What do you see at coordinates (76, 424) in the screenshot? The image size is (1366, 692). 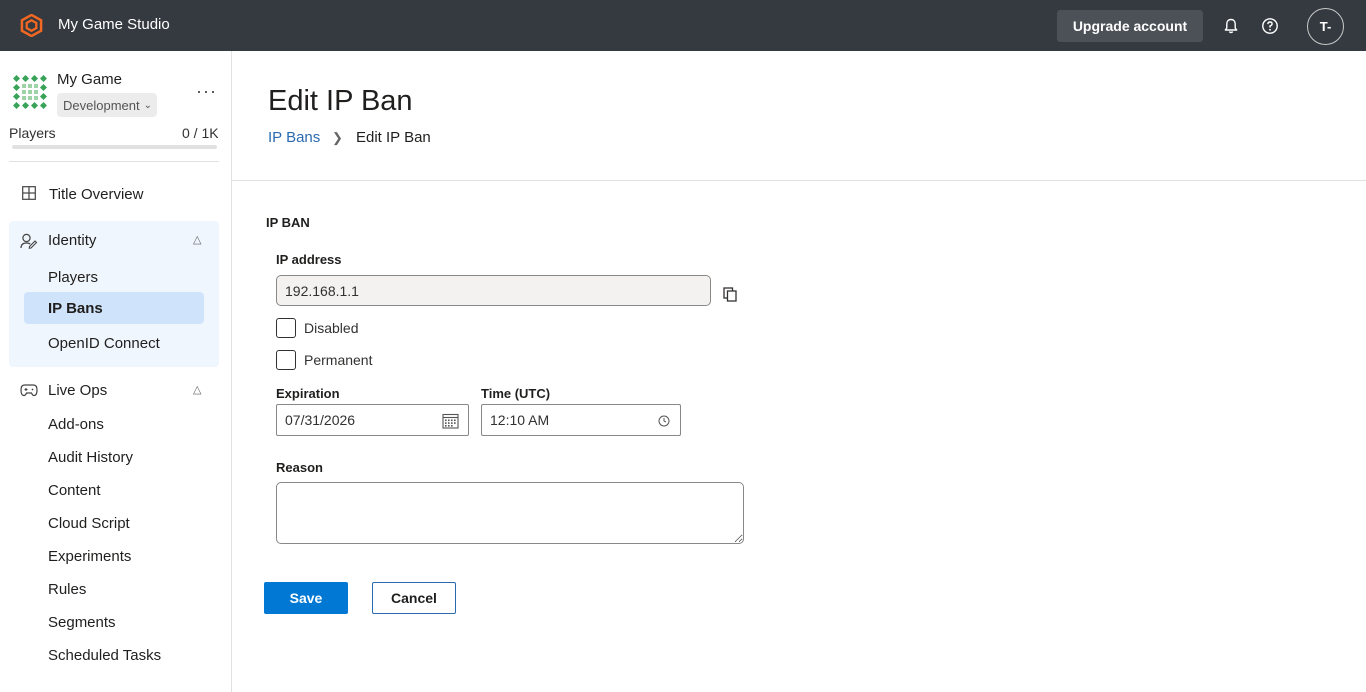 I see `sidebar-item-add-ons: Add-ons` at bounding box center [76, 424].